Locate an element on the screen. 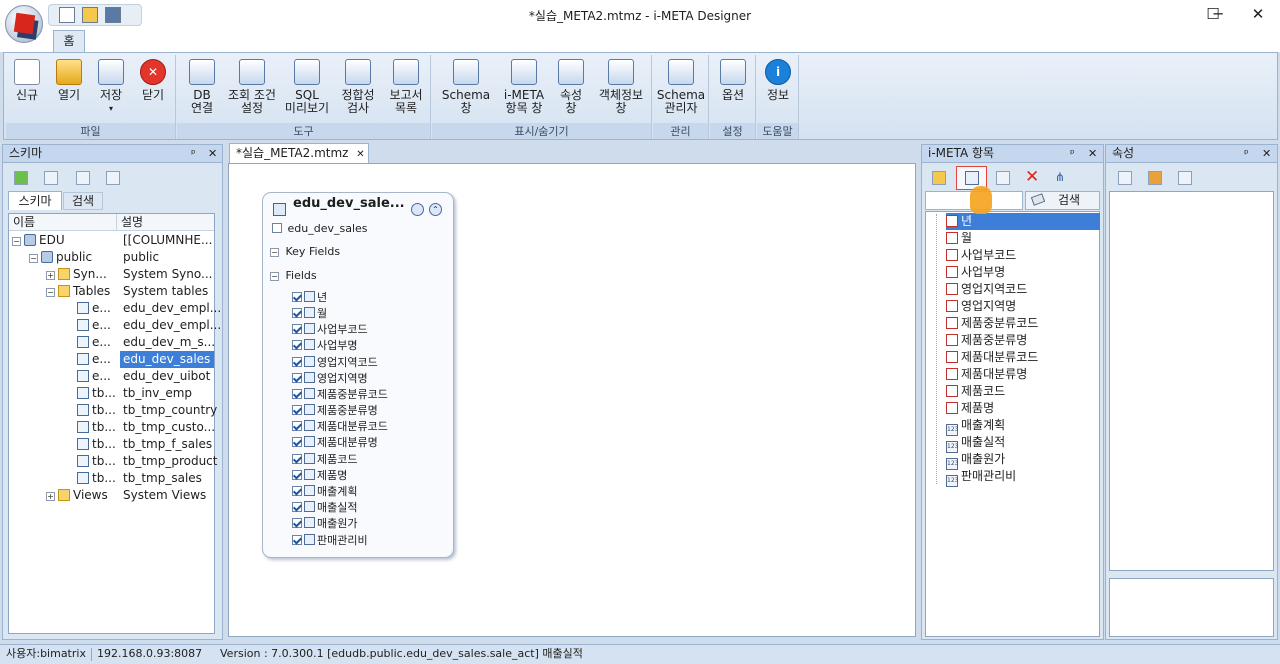 Image resolution: width=1280 pixels, height=664 pixels. field-row: 판매관리비 is located at coordinates (330, 541).